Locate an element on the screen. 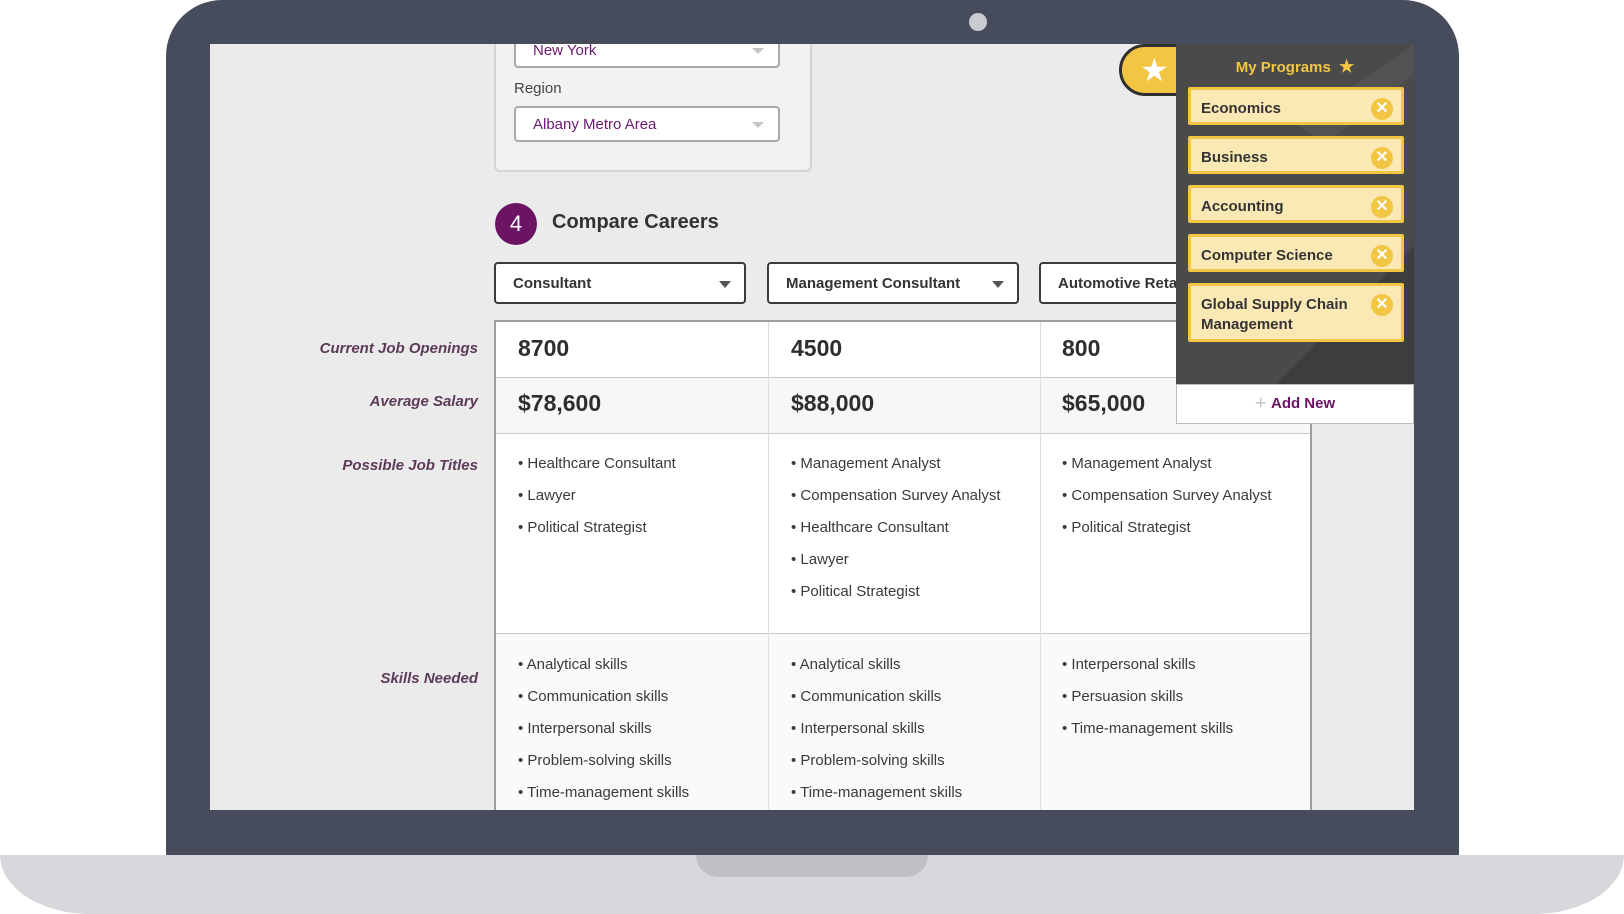 The width and height of the screenshot is (1624, 914). state-select: New York is located at coordinates (647, 56).